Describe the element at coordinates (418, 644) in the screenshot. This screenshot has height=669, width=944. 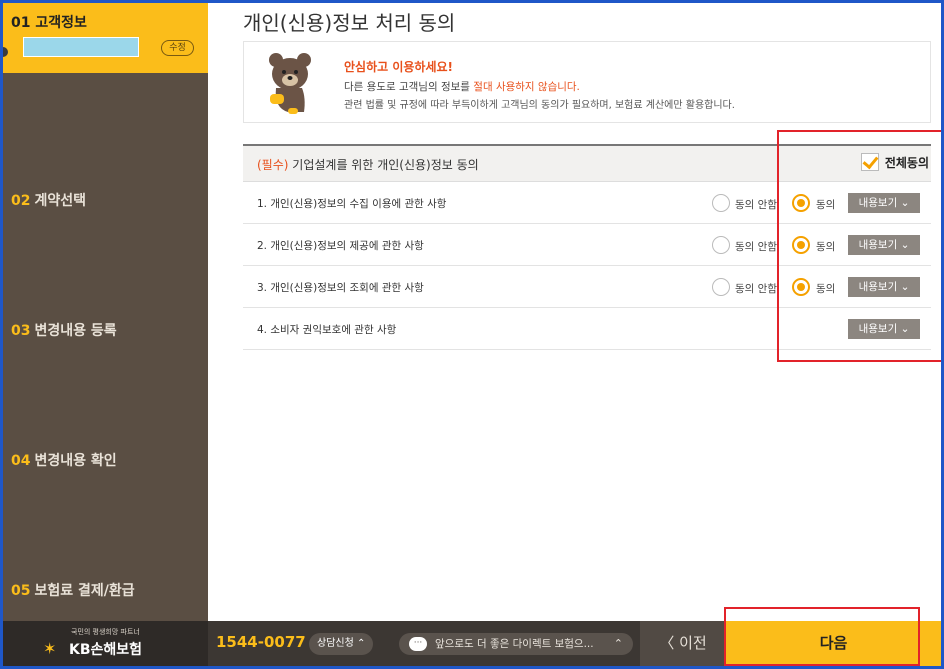
I see `chat-bubble-icon: ···` at that location.